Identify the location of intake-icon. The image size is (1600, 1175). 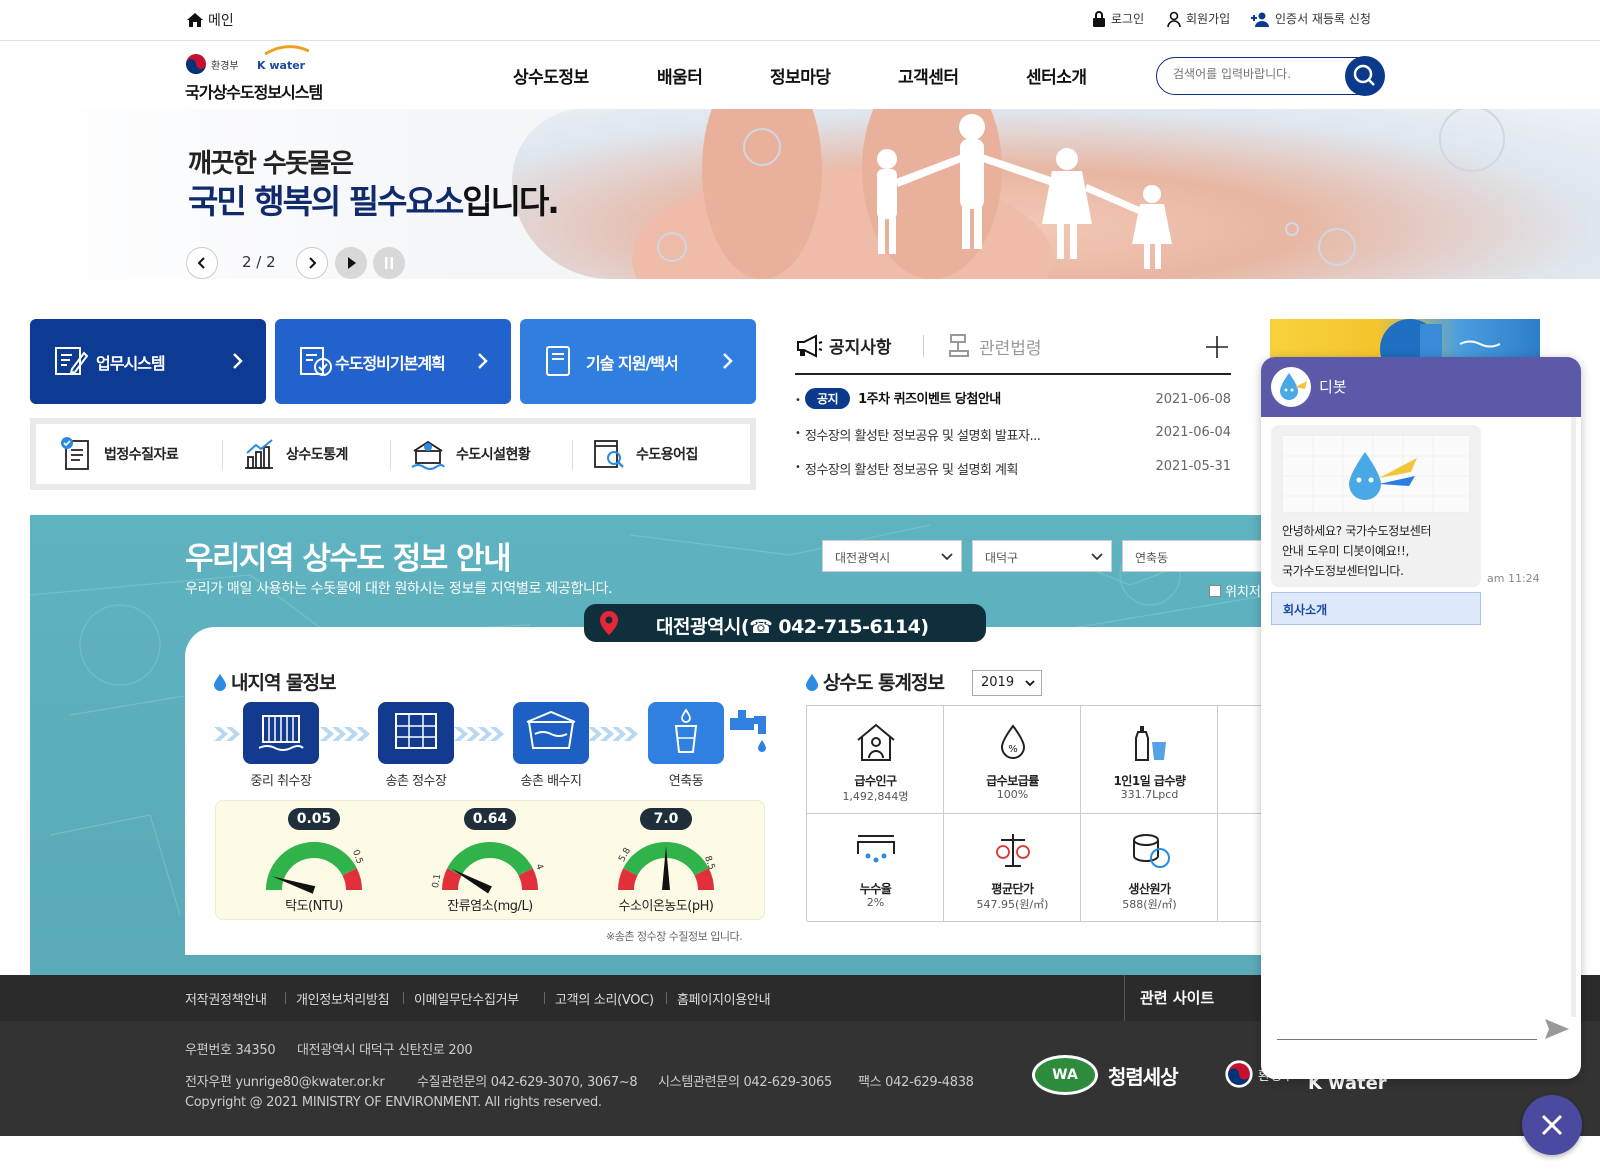
(281, 733).